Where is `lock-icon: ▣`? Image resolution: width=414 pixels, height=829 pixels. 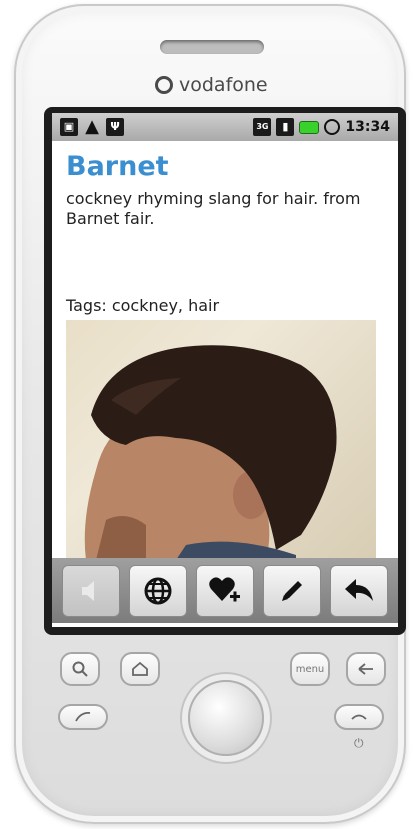 lock-icon: ▣ is located at coordinates (69, 127).